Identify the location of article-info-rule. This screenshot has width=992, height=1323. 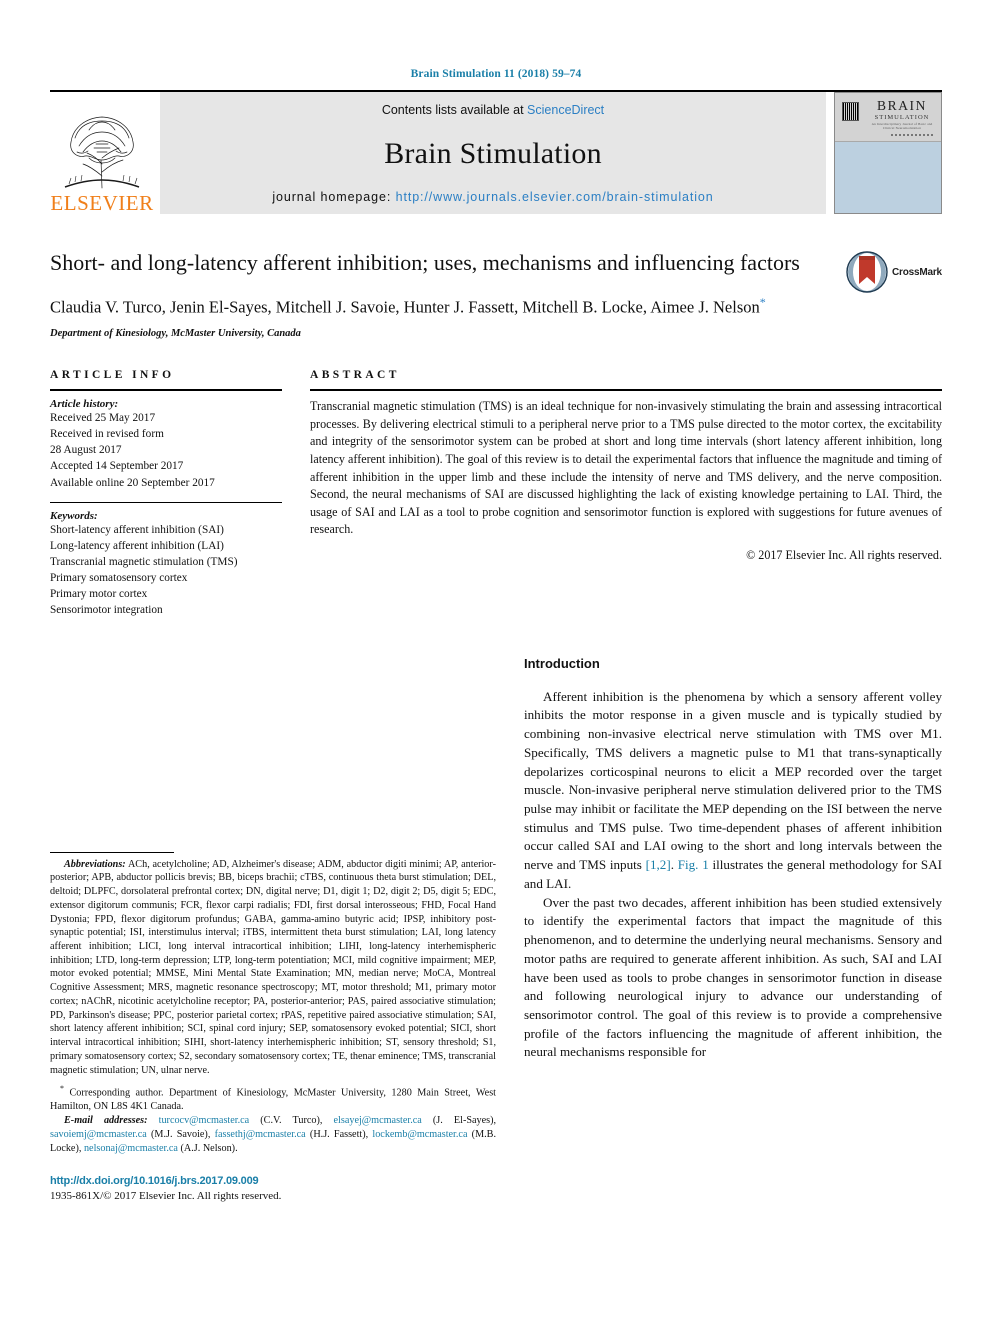
(166, 390).